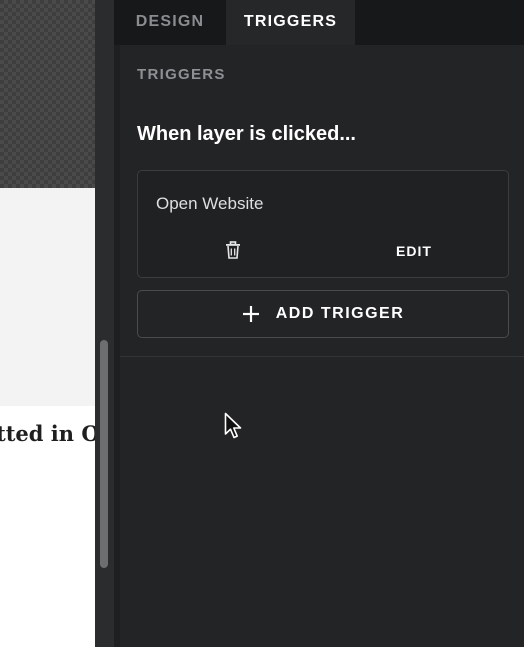  What do you see at coordinates (104, 454) in the screenshot?
I see `canvas-scrollbar-thumb` at bounding box center [104, 454].